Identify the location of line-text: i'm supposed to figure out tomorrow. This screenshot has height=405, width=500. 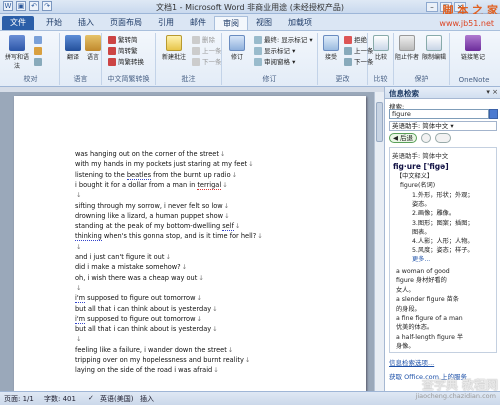
(135, 319).